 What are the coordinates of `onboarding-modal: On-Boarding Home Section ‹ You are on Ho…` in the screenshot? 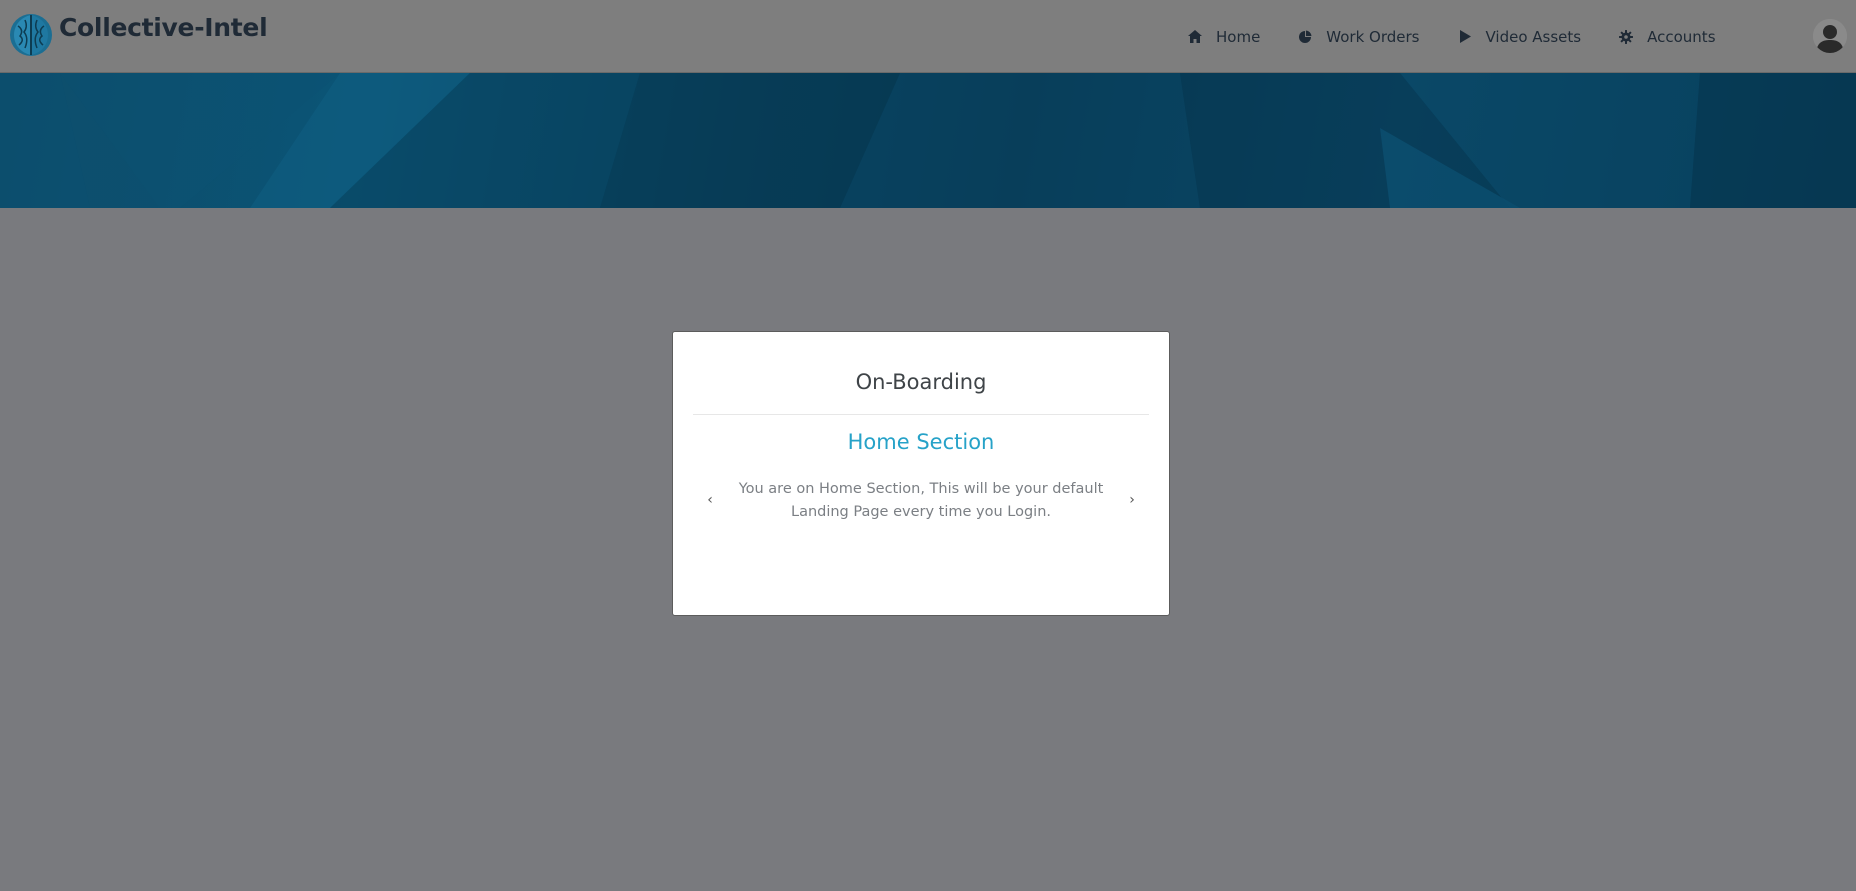 It's located at (921, 473).